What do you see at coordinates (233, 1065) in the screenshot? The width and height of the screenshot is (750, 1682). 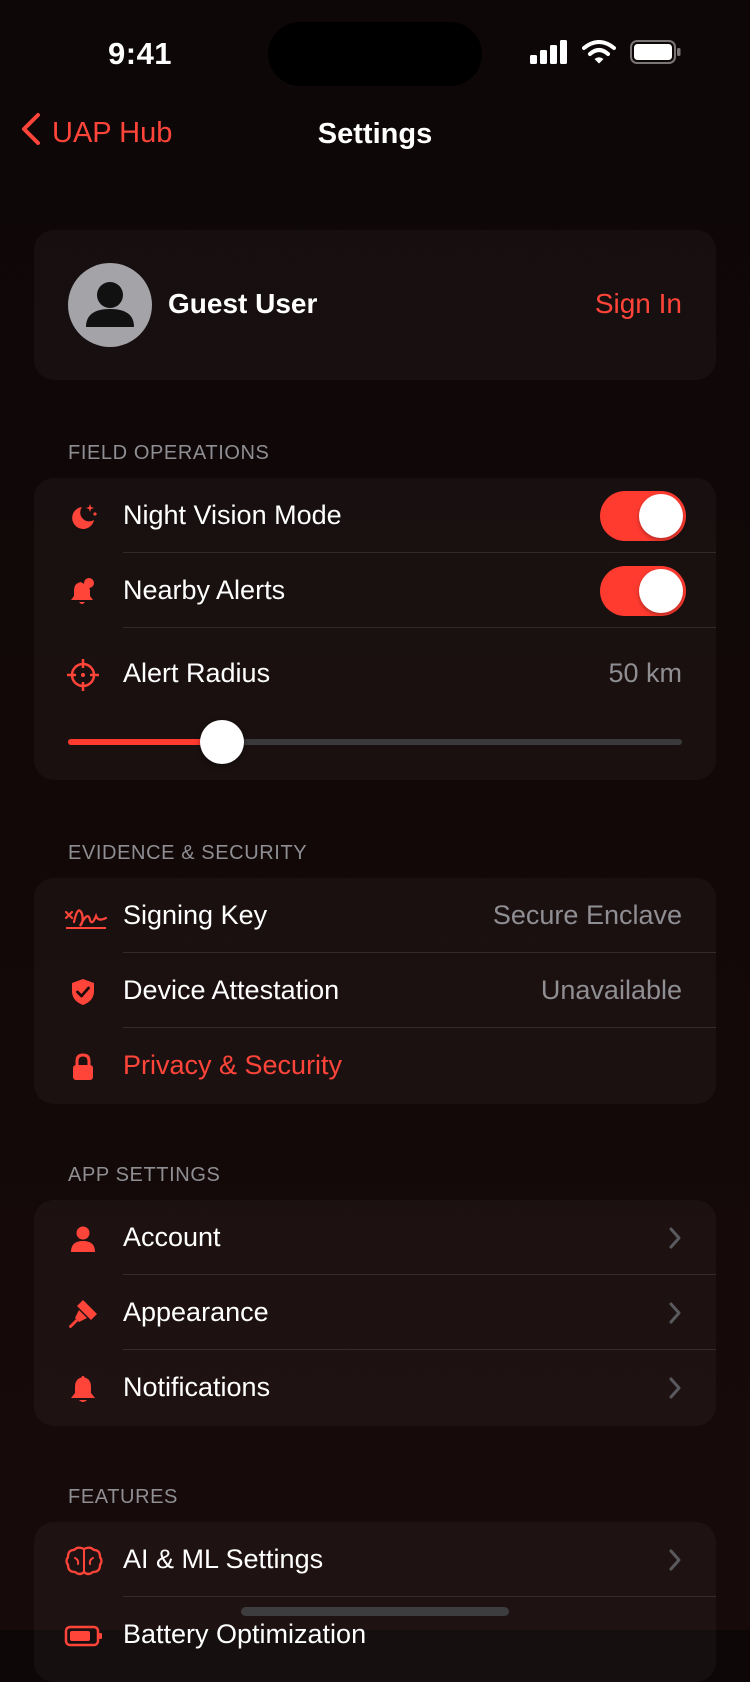 I see `privacy-security-label: Privacy & Security` at bounding box center [233, 1065].